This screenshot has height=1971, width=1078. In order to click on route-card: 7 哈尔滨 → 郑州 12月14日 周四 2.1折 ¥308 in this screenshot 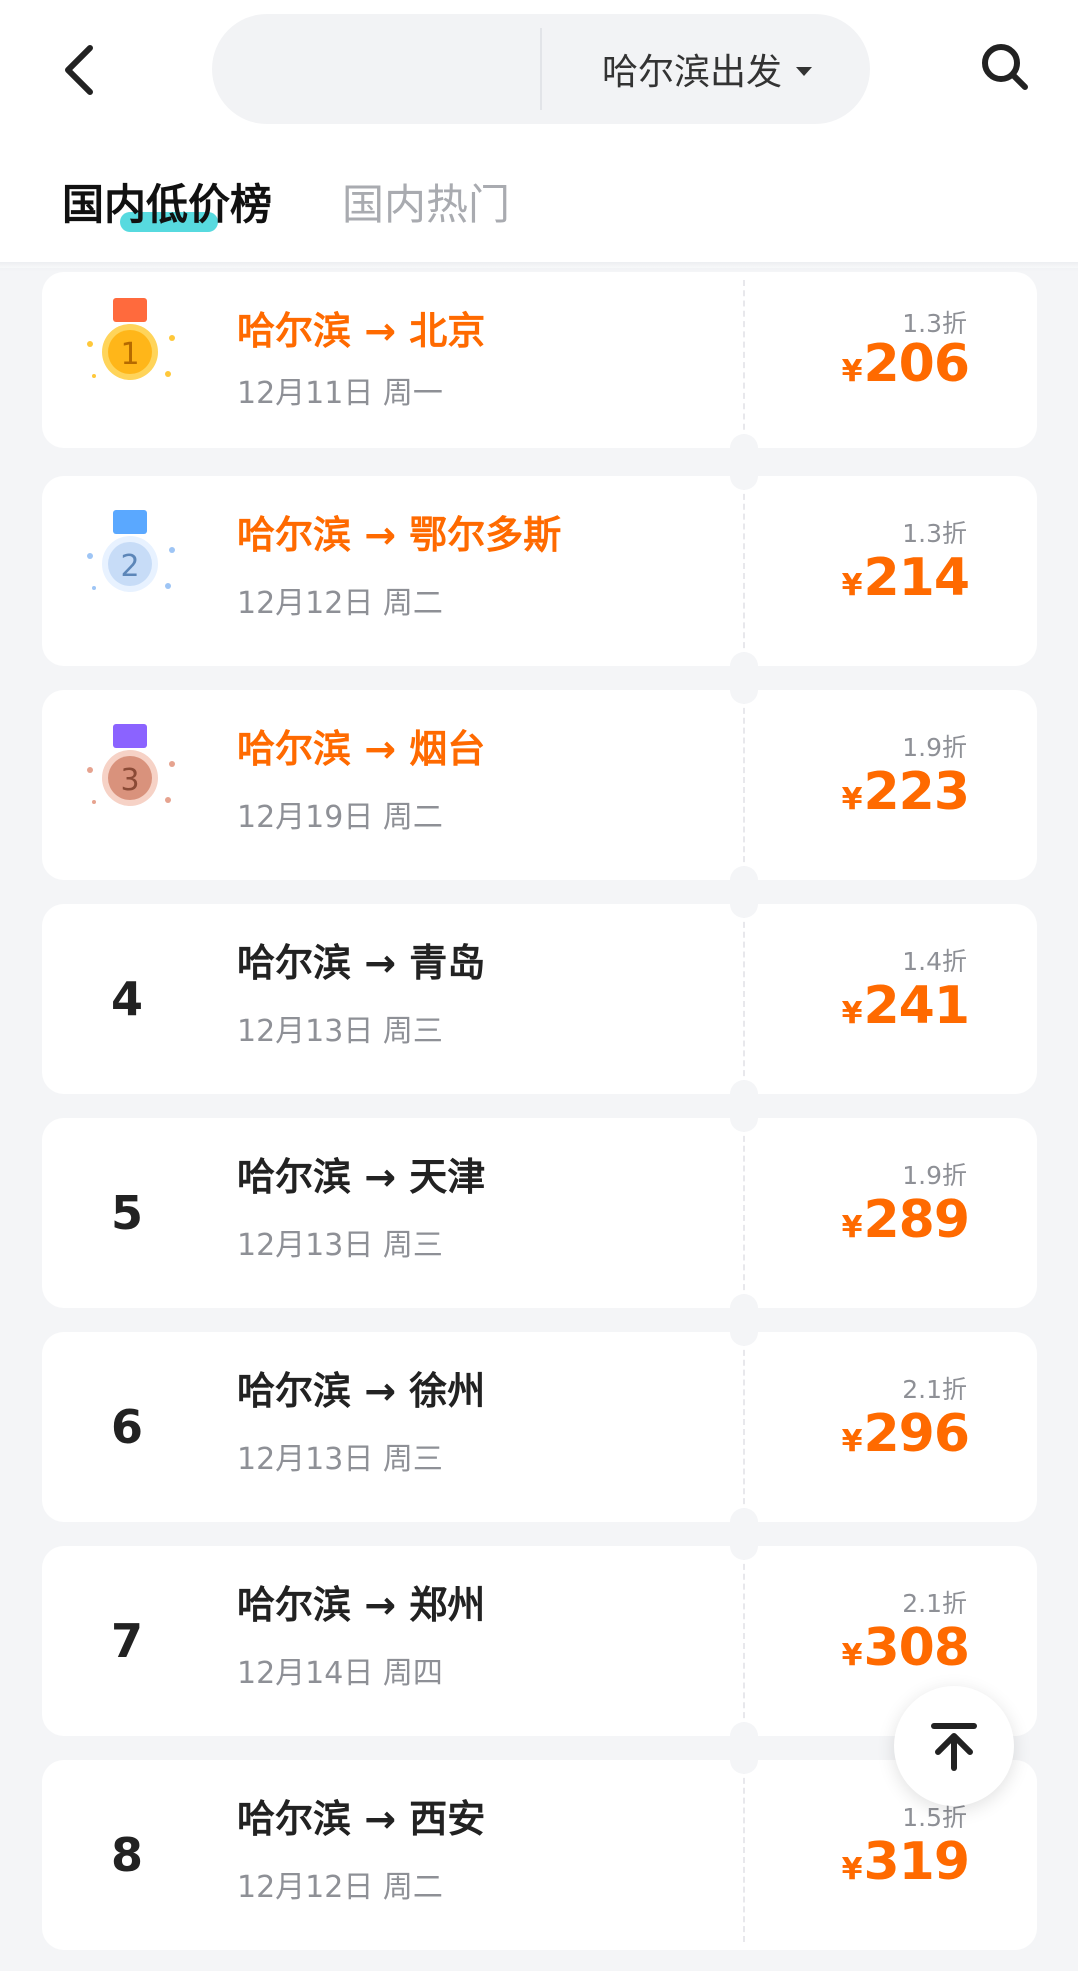, I will do `click(539, 1641)`.